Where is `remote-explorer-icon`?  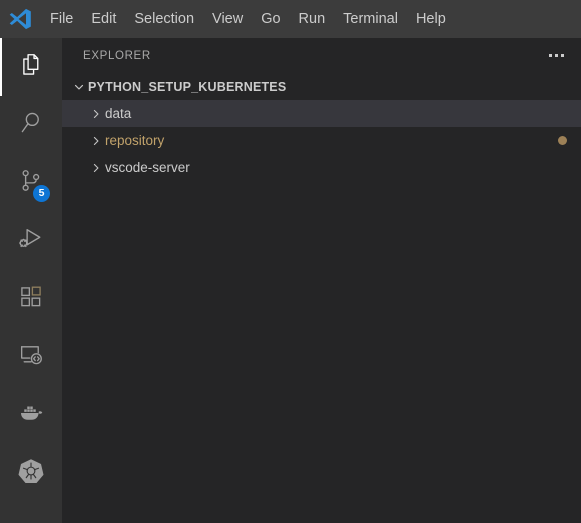
remote-explorer-icon is located at coordinates (31, 357).